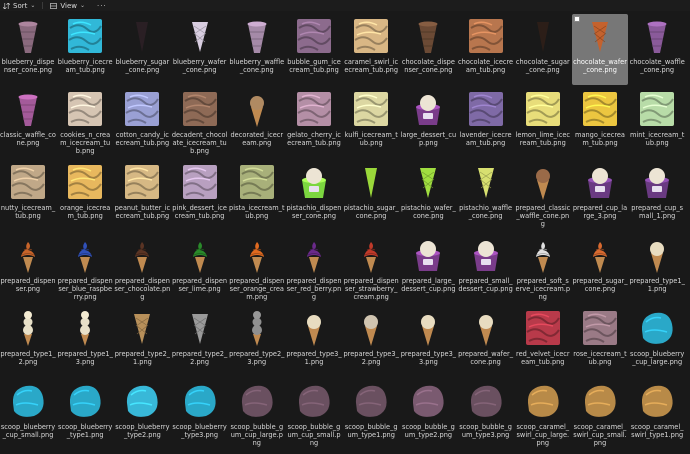  What do you see at coordinates (543, 122) in the screenshot?
I see `file-item: lemon_lime_icecream_tub.png` at bounding box center [543, 122].